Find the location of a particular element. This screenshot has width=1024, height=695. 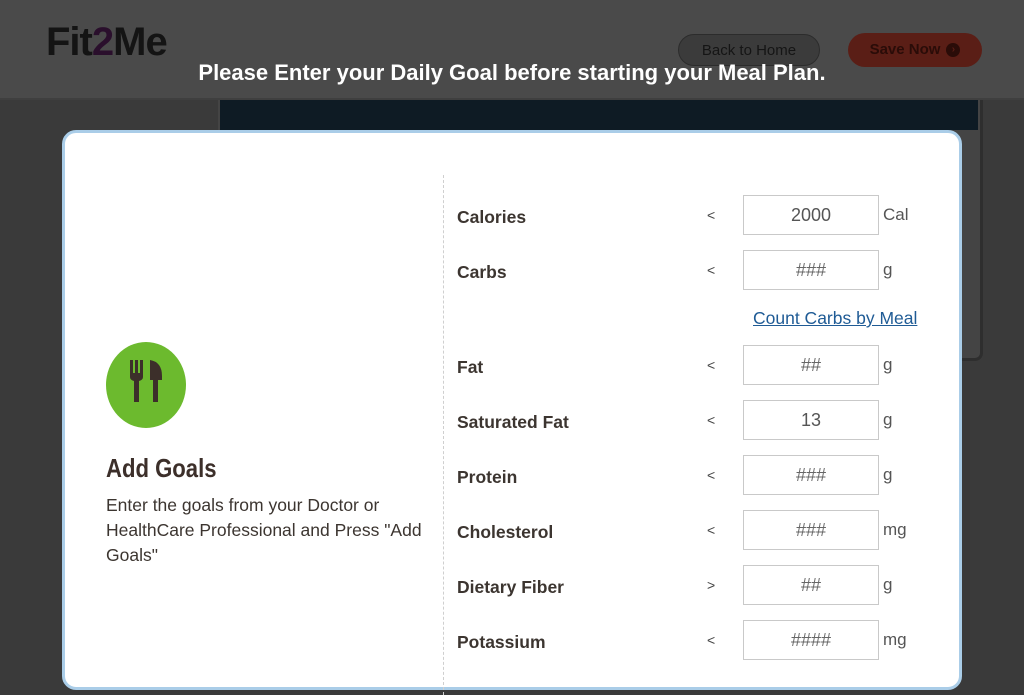

column-divider is located at coordinates (443, 435).